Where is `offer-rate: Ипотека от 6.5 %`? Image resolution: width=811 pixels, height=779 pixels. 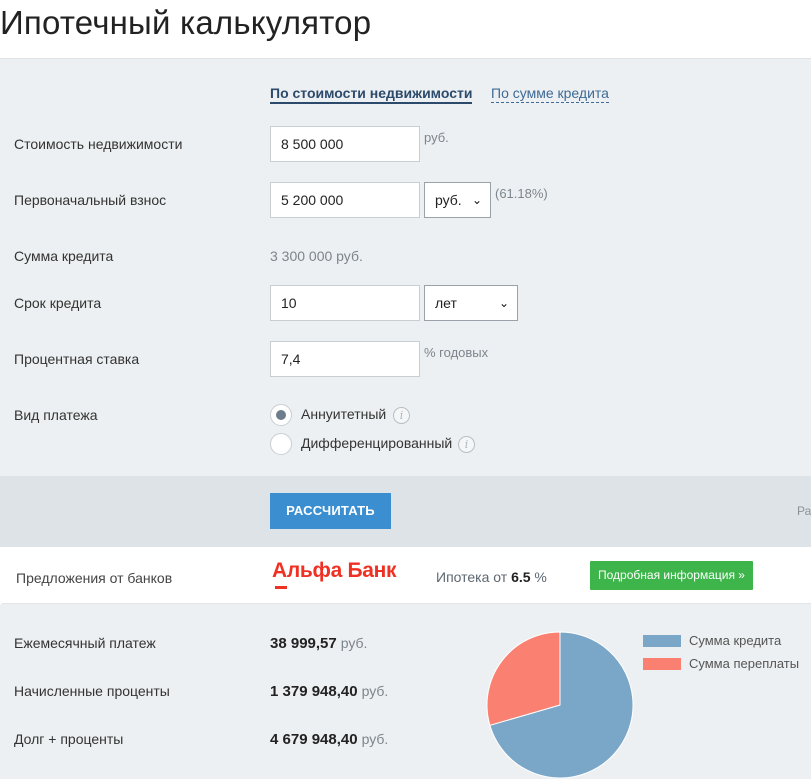 offer-rate: Ипотека от 6.5 % is located at coordinates (491, 577).